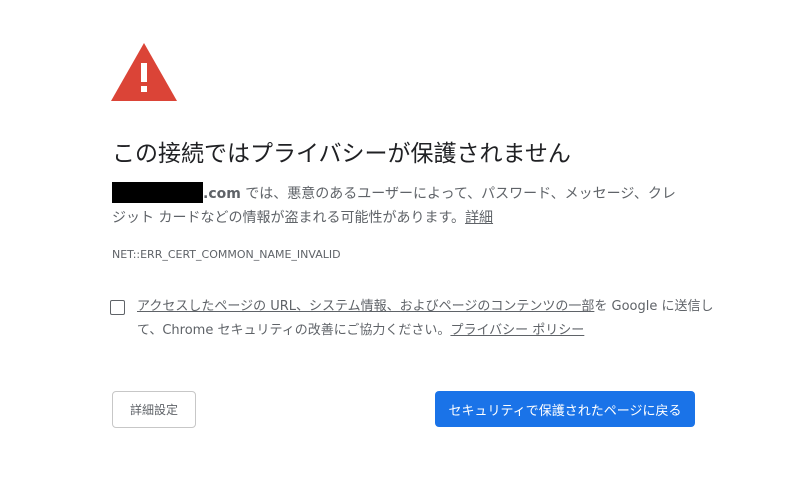 The height and width of the screenshot is (495, 800). I want to click on warning-triangle-icon, so click(144, 72).